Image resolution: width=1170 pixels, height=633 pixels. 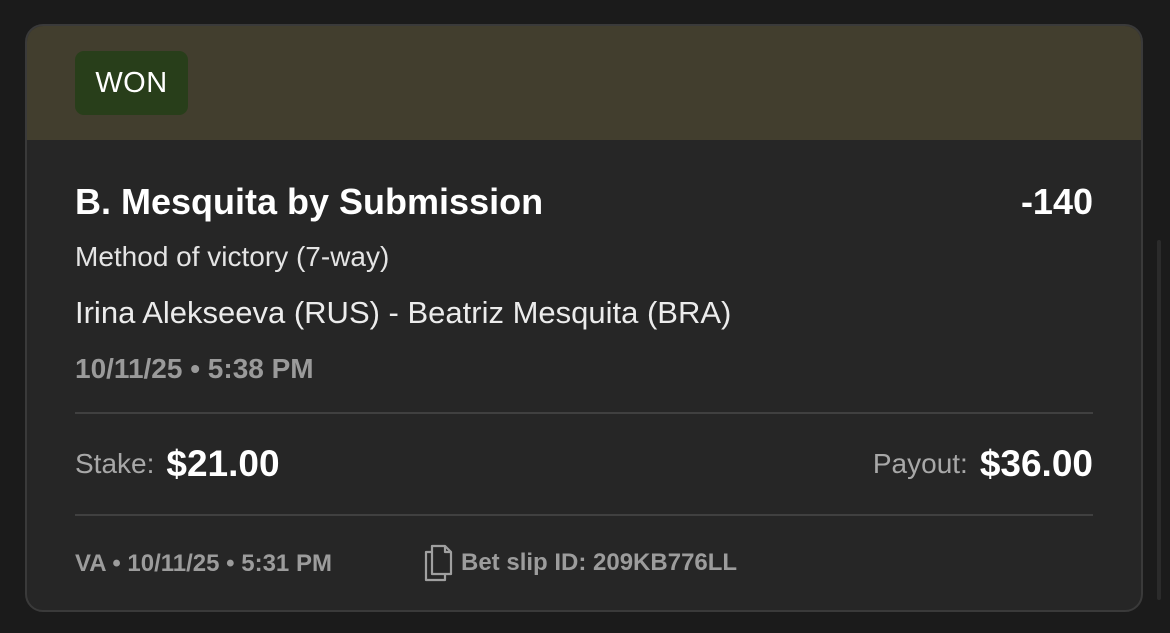 I want to click on bet-selection: B. Mesquita by Submission, so click(x=309, y=201).